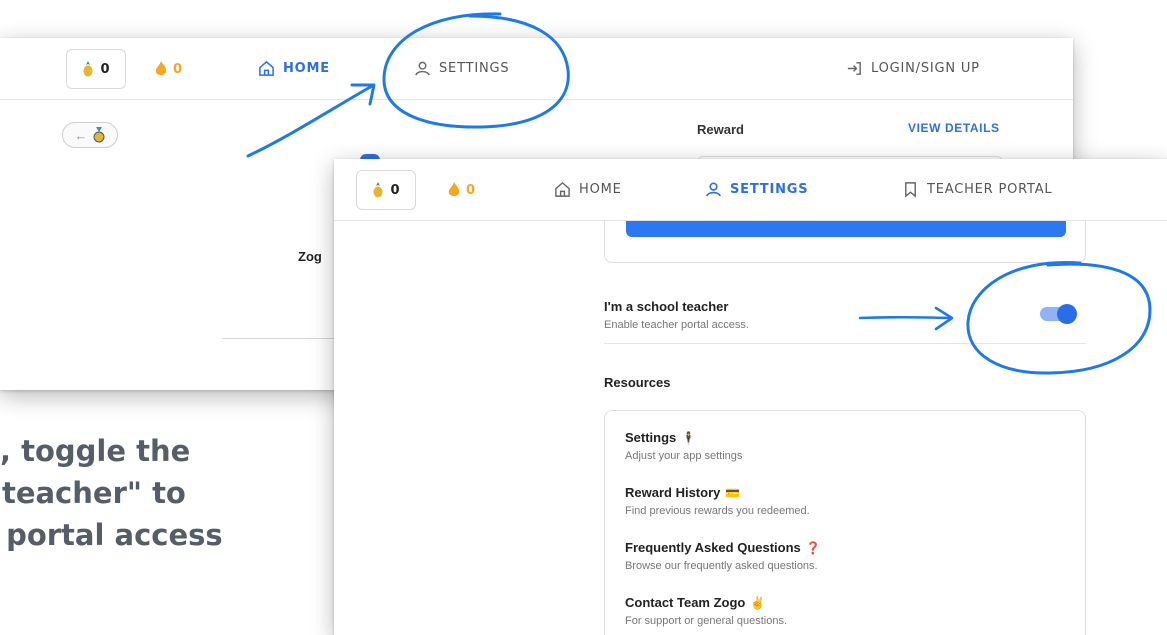 The width and height of the screenshot is (1167, 635). What do you see at coordinates (913, 68) in the screenshot?
I see `nav-login: LOGIN/SIGN UP` at bounding box center [913, 68].